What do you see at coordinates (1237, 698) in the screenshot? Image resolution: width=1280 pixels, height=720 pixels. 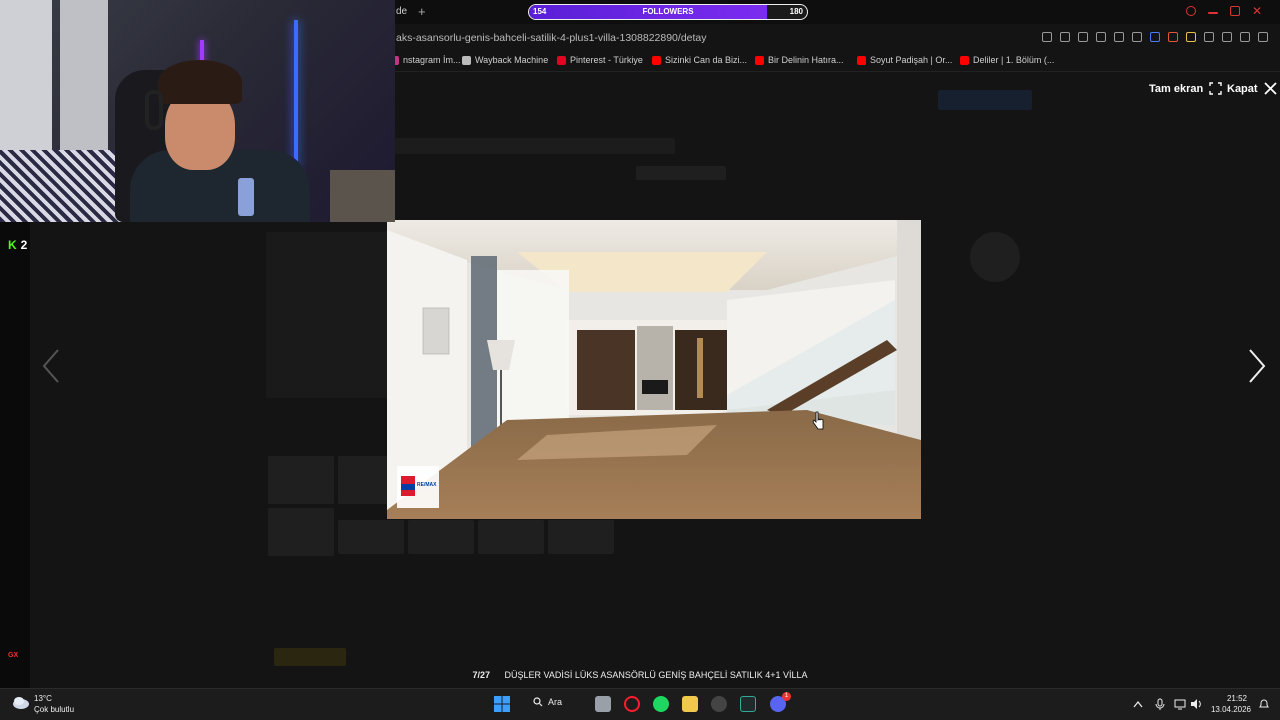 I see `clock-time: 21:52` at bounding box center [1237, 698].